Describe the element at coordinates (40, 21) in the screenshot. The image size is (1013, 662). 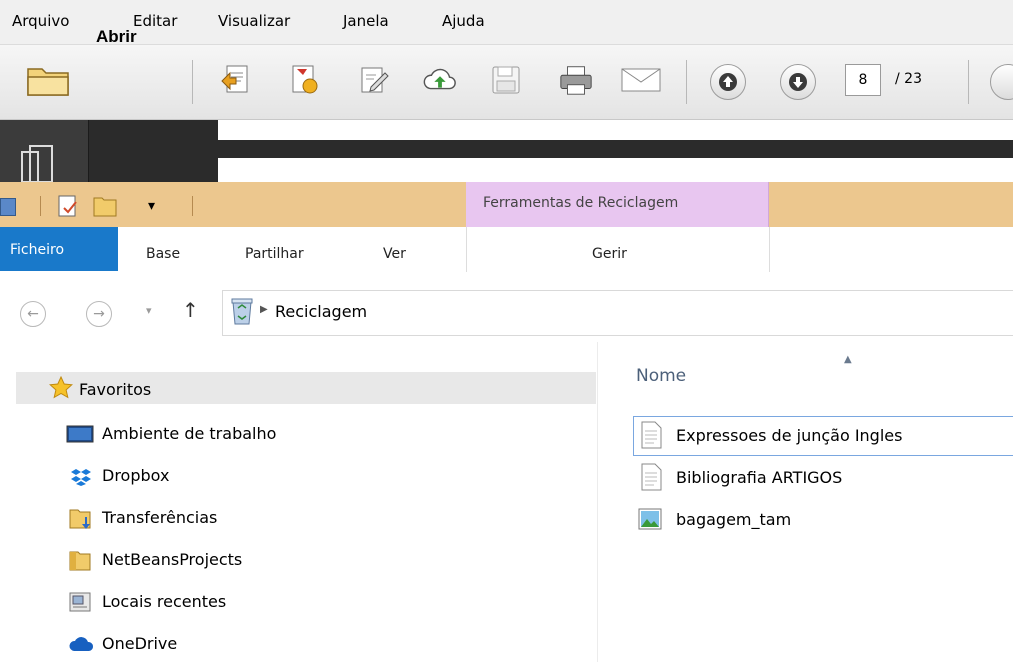
I see `menu-arquivo: Arquivo` at that location.